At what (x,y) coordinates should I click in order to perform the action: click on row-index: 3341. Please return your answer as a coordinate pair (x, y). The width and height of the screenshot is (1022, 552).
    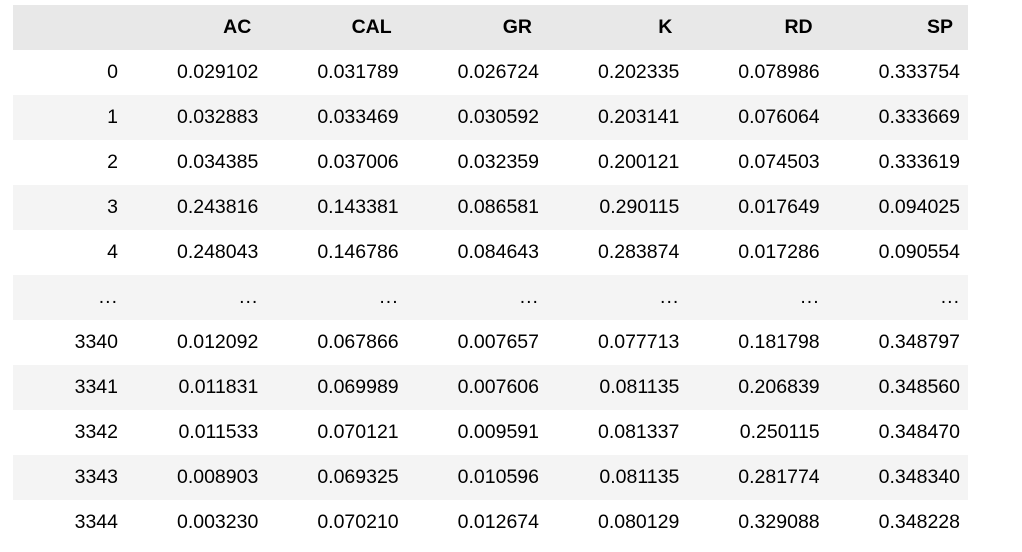
    Looking at the image, I should click on (69, 387).